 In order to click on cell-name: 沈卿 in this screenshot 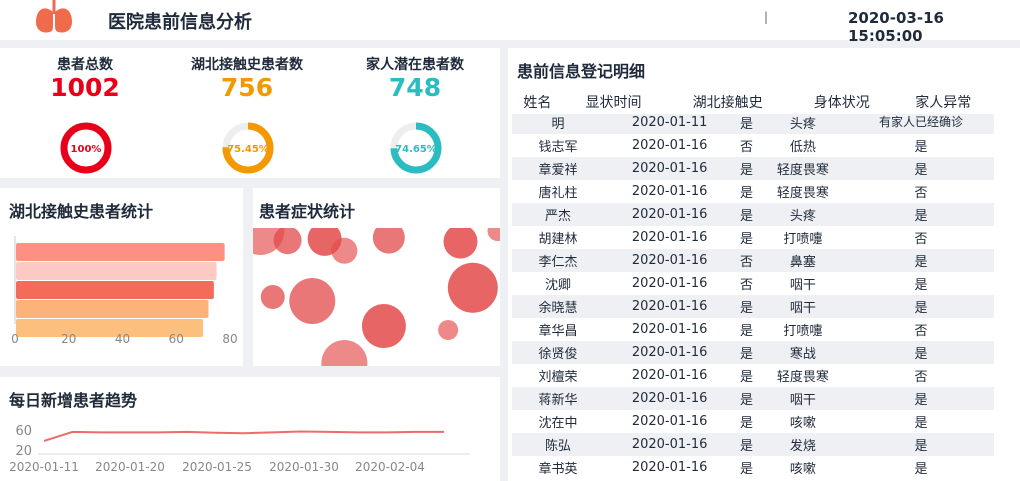, I will do `click(557, 285)`.